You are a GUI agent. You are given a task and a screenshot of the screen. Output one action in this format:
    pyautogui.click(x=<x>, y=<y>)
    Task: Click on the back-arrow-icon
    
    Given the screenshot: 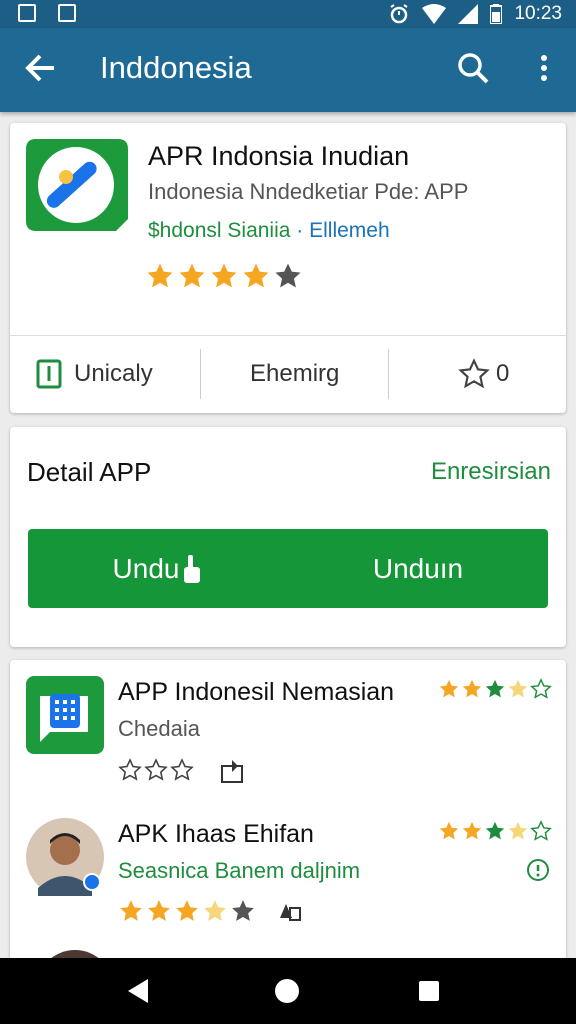 What is the action you would take?
    pyautogui.click(x=40, y=68)
    